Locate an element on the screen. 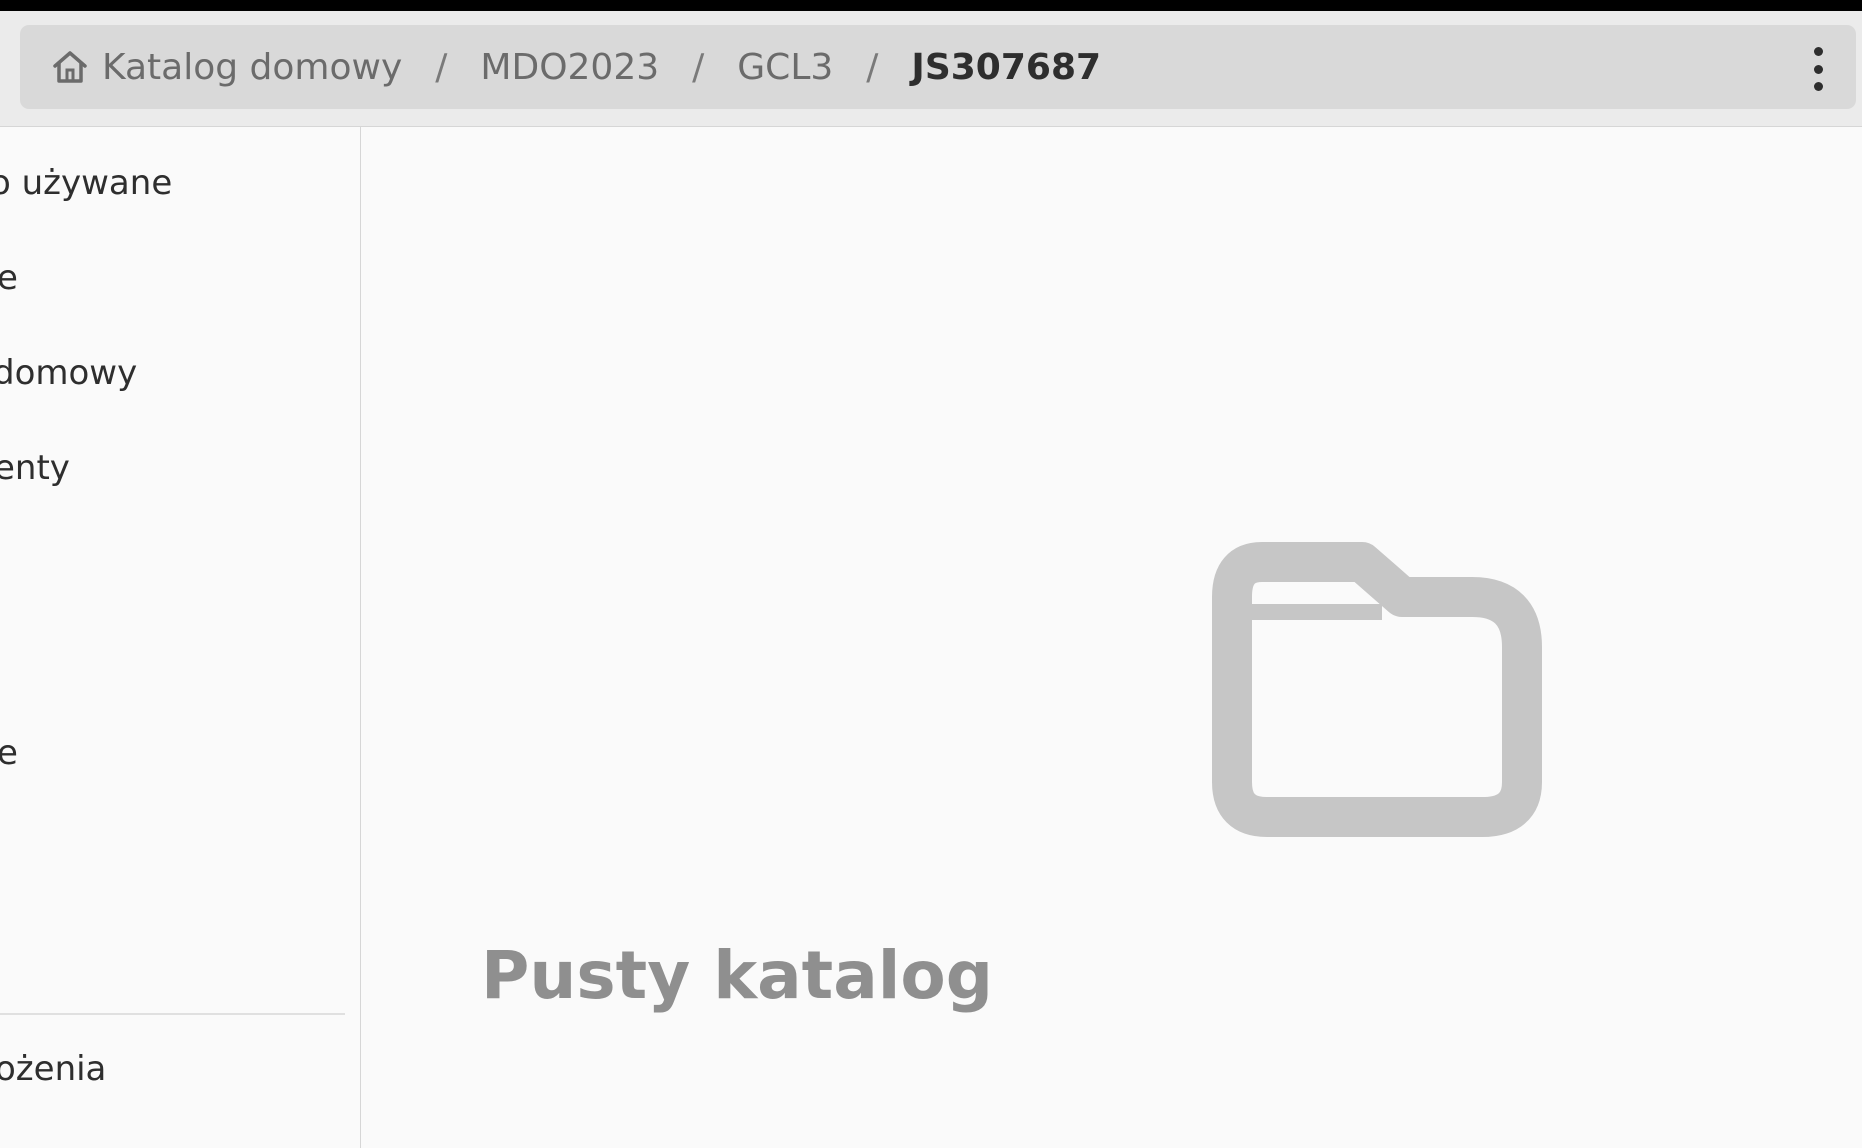 Image resolution: width=1862 pixels, height=1148 pixels. sidebar-item-label: ożenia is located at coordinates (53, 1069).